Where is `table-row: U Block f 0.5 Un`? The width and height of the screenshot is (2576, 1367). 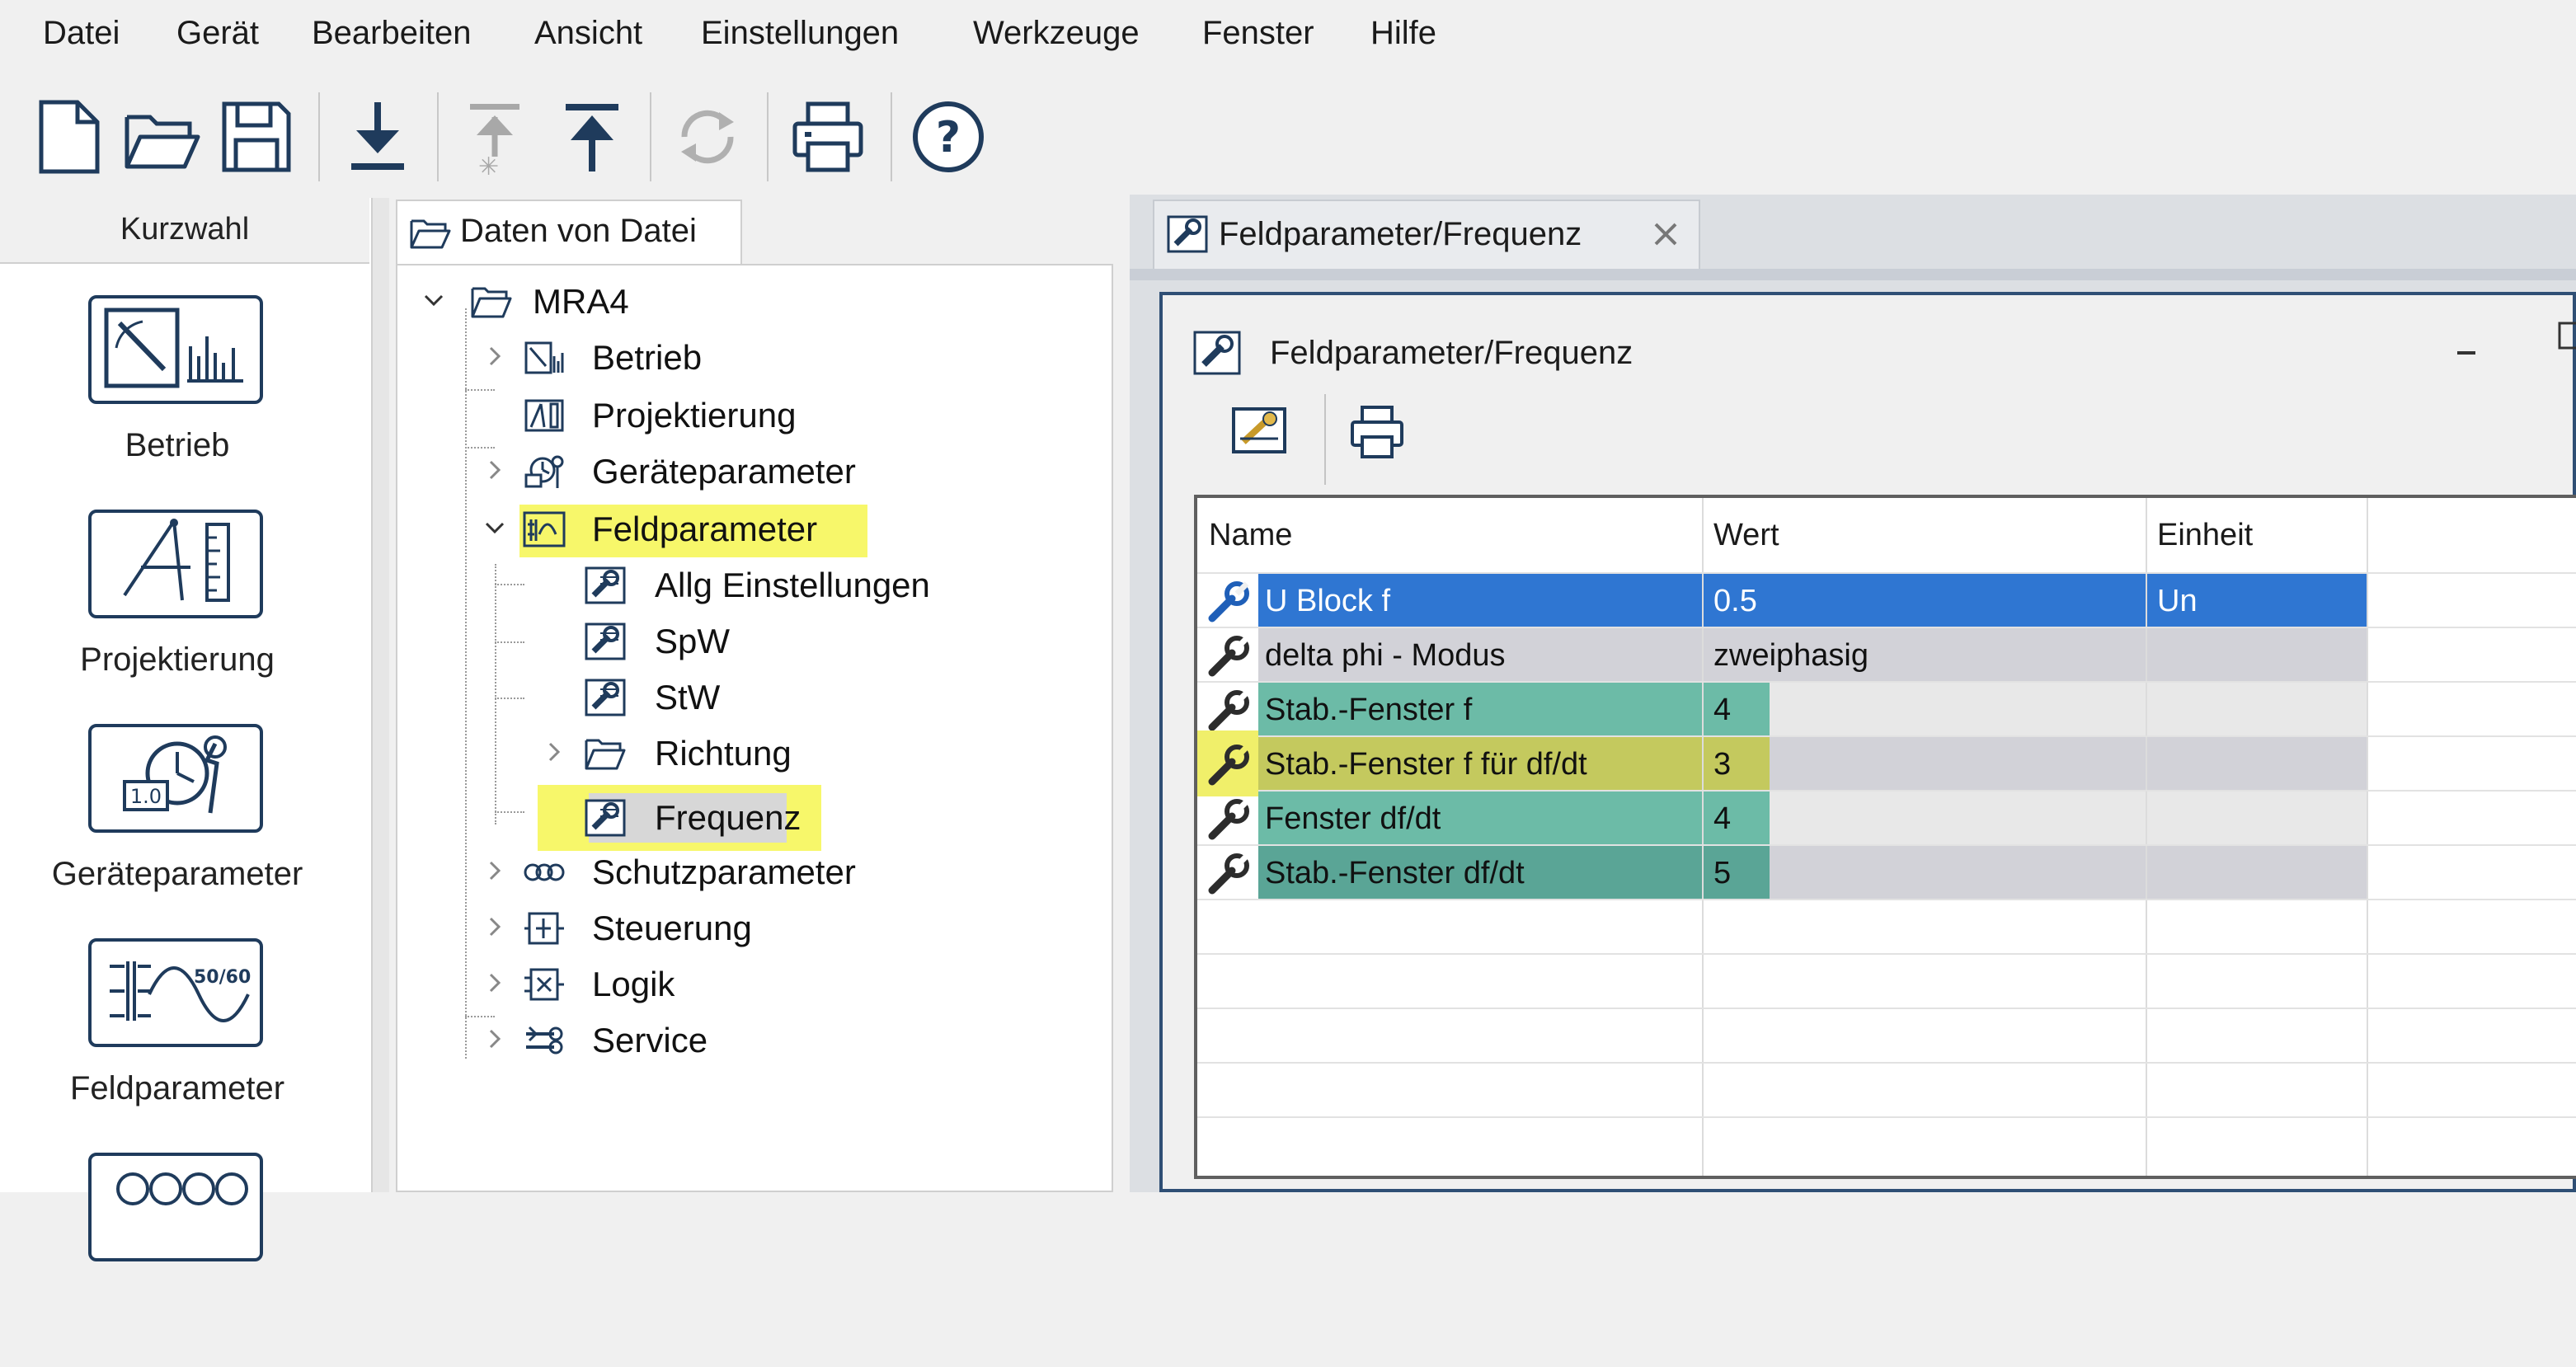 table-row: U Block f 0.5 Un is located at coordinates (1782, 601).